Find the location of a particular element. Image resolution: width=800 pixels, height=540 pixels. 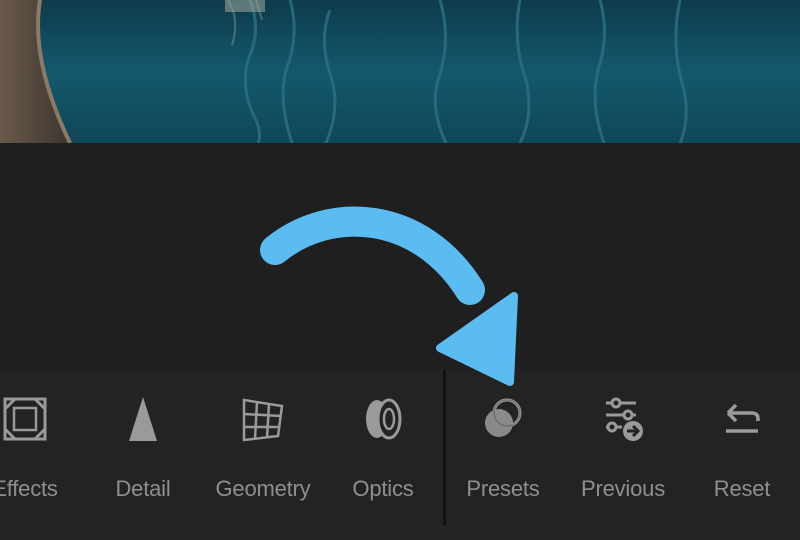

geometry-icon is located at coordinates (263, 419).